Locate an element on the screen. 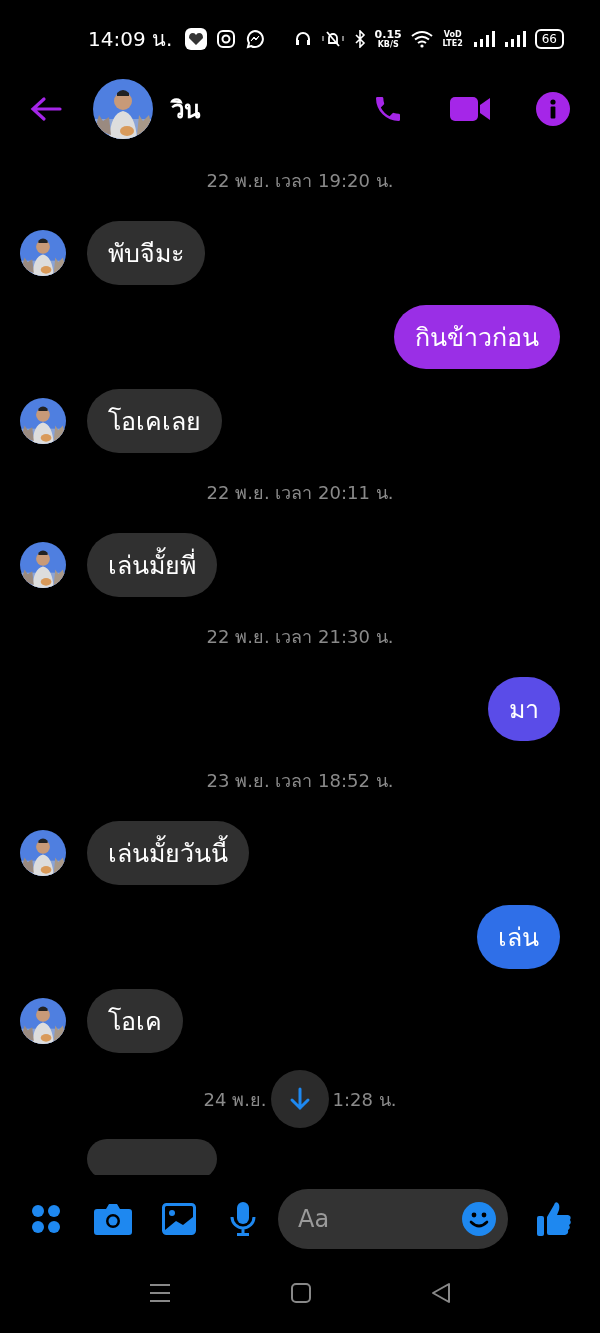 The width and height of the screenshot is (600, 1333). contact-name: วิน is located at coordinates (185, 109).